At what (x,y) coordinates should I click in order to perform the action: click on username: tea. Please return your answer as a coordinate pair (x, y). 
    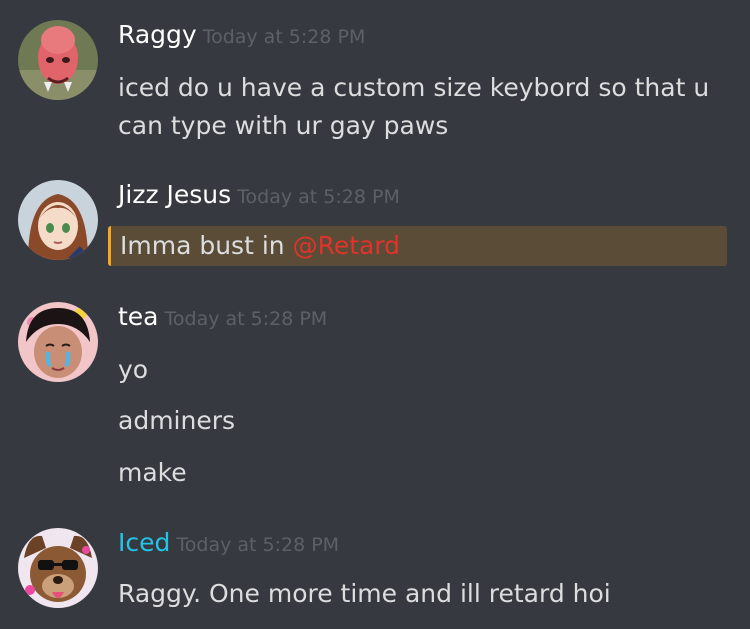
    Looking at the image, I should click on (138, 316).